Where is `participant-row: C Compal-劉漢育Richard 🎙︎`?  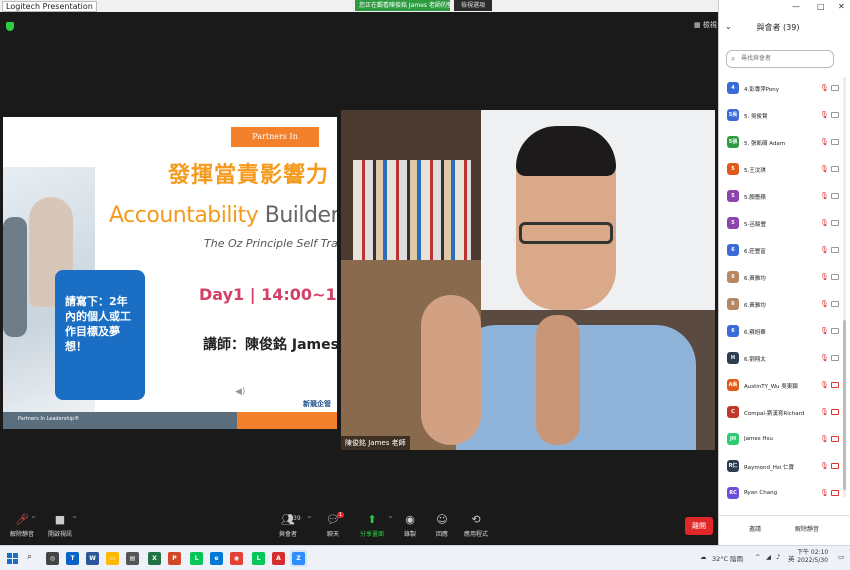 participant-row: C Compal-劉漢育Richard 🎙︎ is located at coordinates (781, 414).